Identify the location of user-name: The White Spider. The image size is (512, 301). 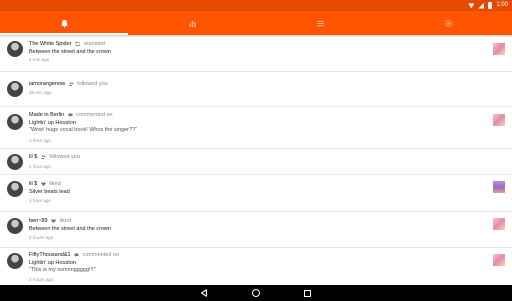
(50, 44).